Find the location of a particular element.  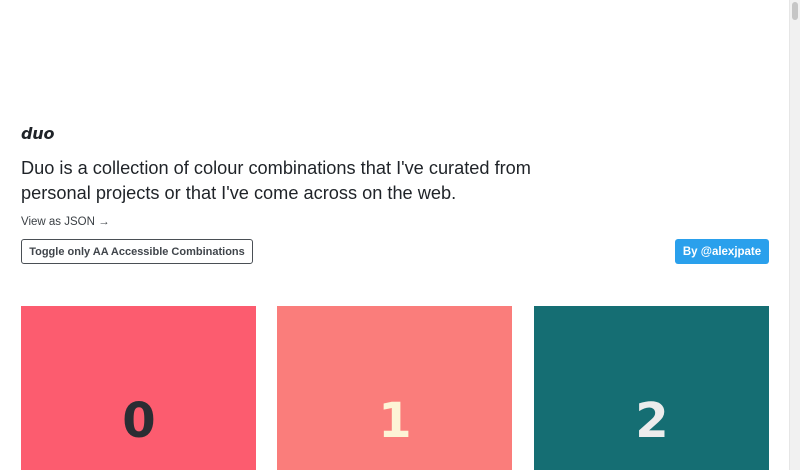

color-swatch-card: 0 is located at coordinates (138, 388).